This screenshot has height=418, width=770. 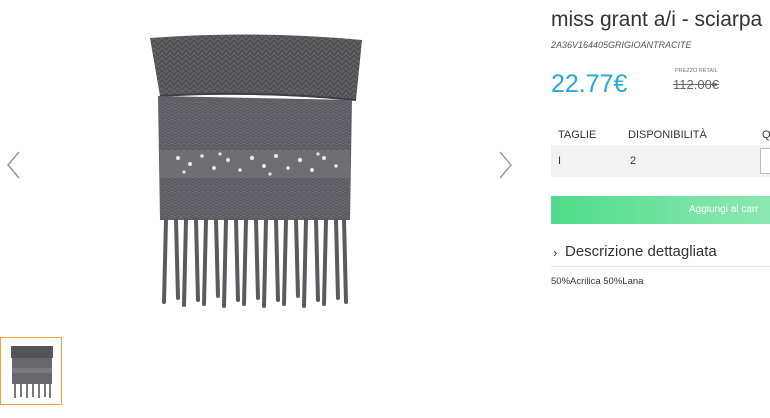 What do you see at coordinates (560, 161) in the screenshot?
I see `size-cell: I` at bounding box center [560, 161].